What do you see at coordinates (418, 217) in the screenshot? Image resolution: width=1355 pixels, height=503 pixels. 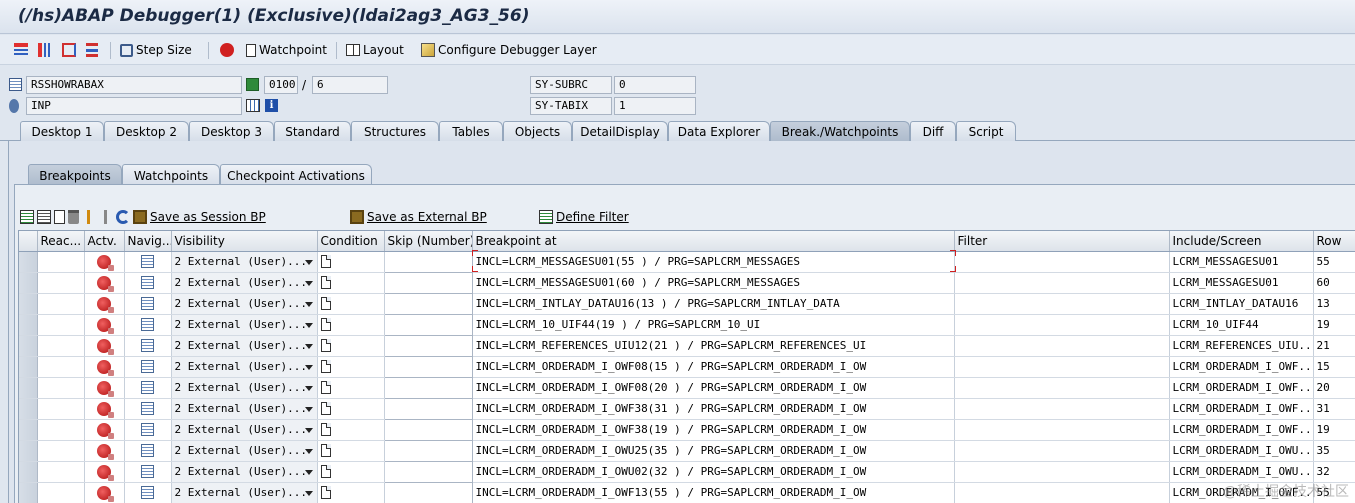 I see `save-external-bp: Save as External BP` at bounding box center [418, 217].